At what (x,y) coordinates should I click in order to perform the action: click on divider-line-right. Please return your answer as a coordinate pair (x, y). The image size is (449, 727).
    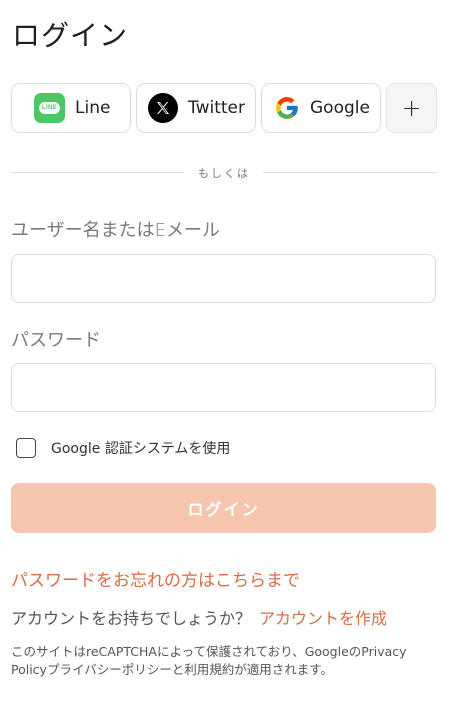
    Looking at the image, I should click on (350, 172).